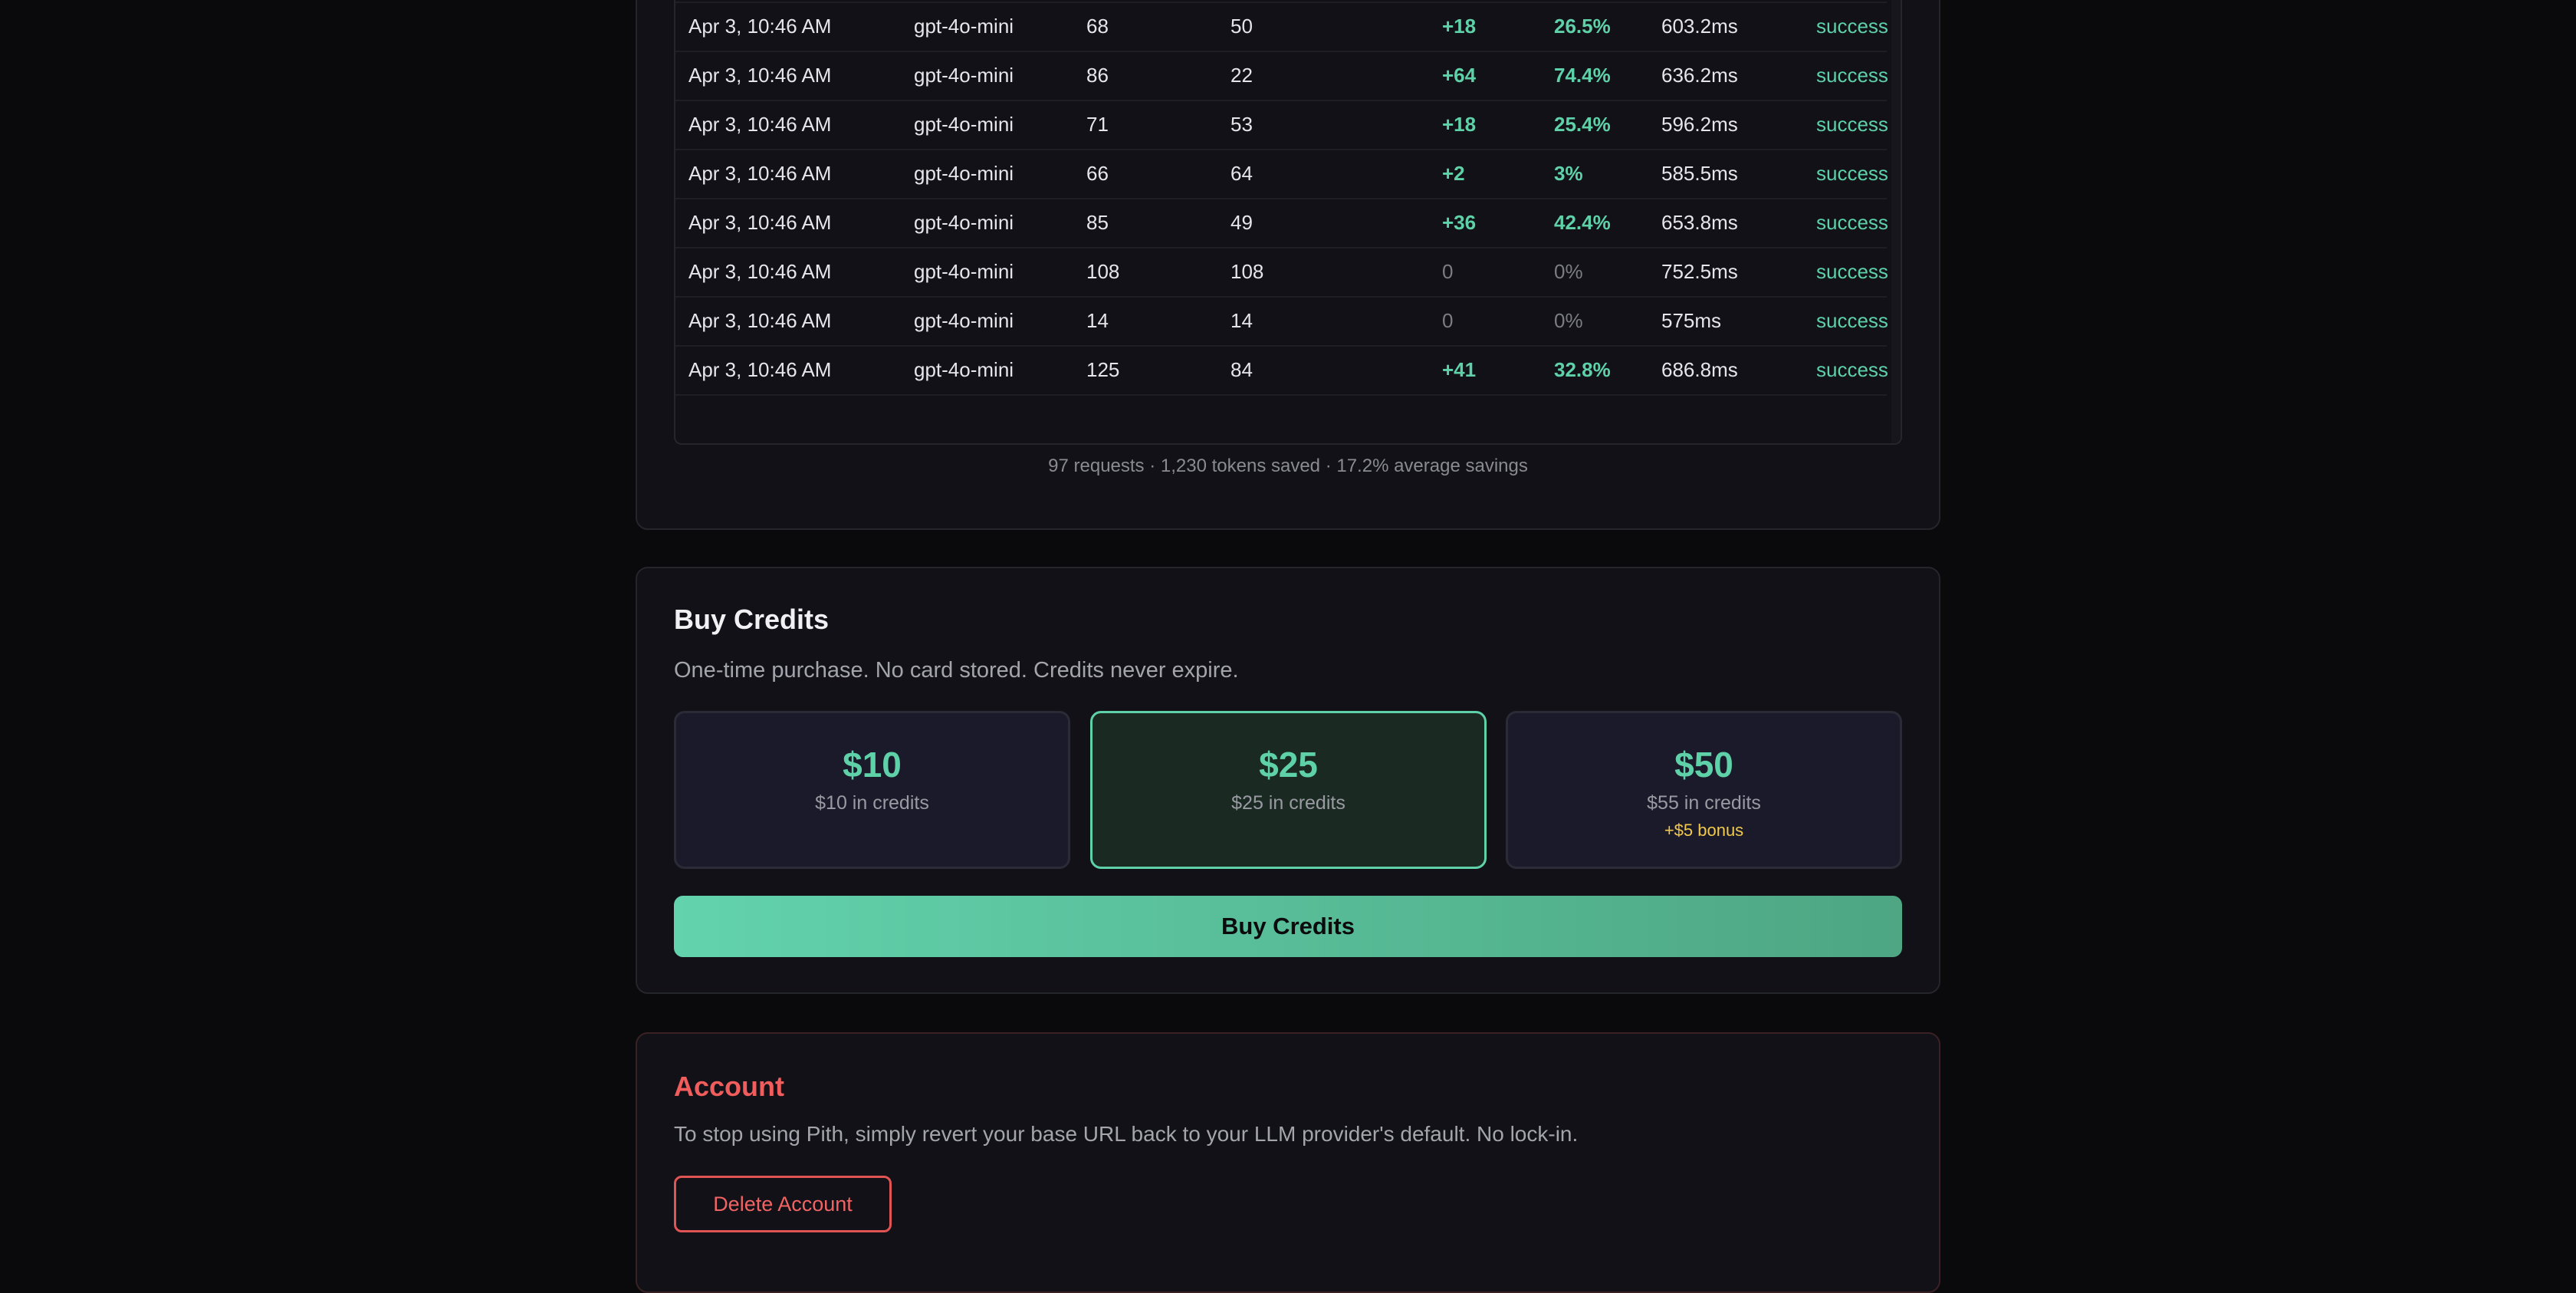 This screenshot has width=2576, height=1293. Describe the element at coordinates (1288, 803) in the screenshot. I see `credit-option-subtitle: $25 in credits` at that location.